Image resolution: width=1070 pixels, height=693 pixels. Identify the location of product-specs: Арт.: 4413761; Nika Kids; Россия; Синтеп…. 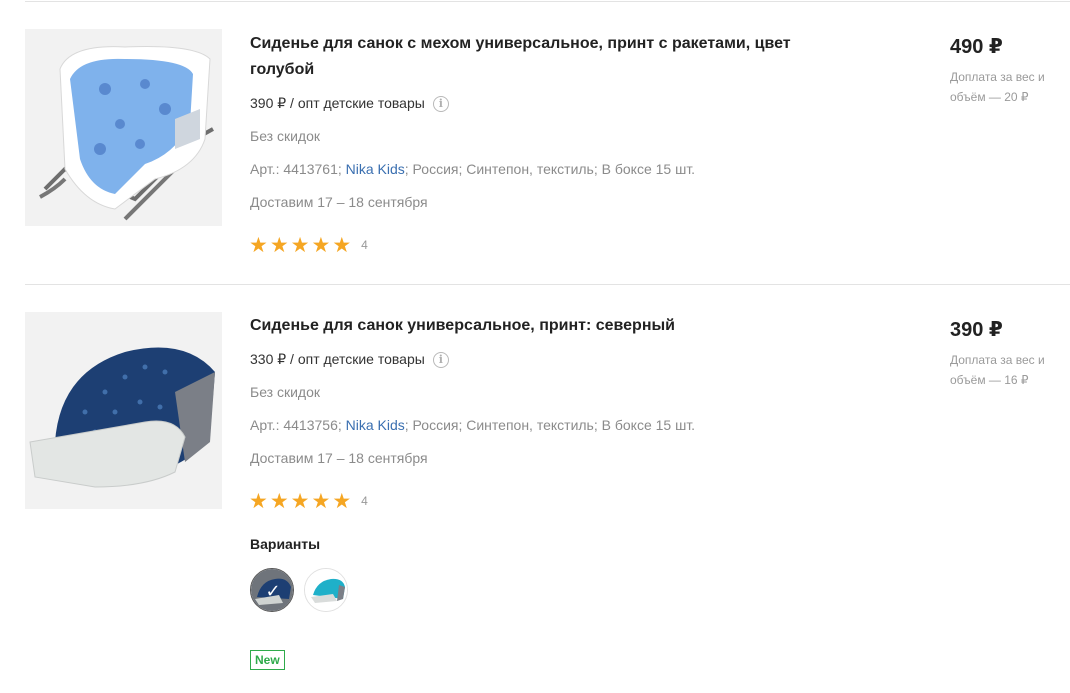
(472, 169).